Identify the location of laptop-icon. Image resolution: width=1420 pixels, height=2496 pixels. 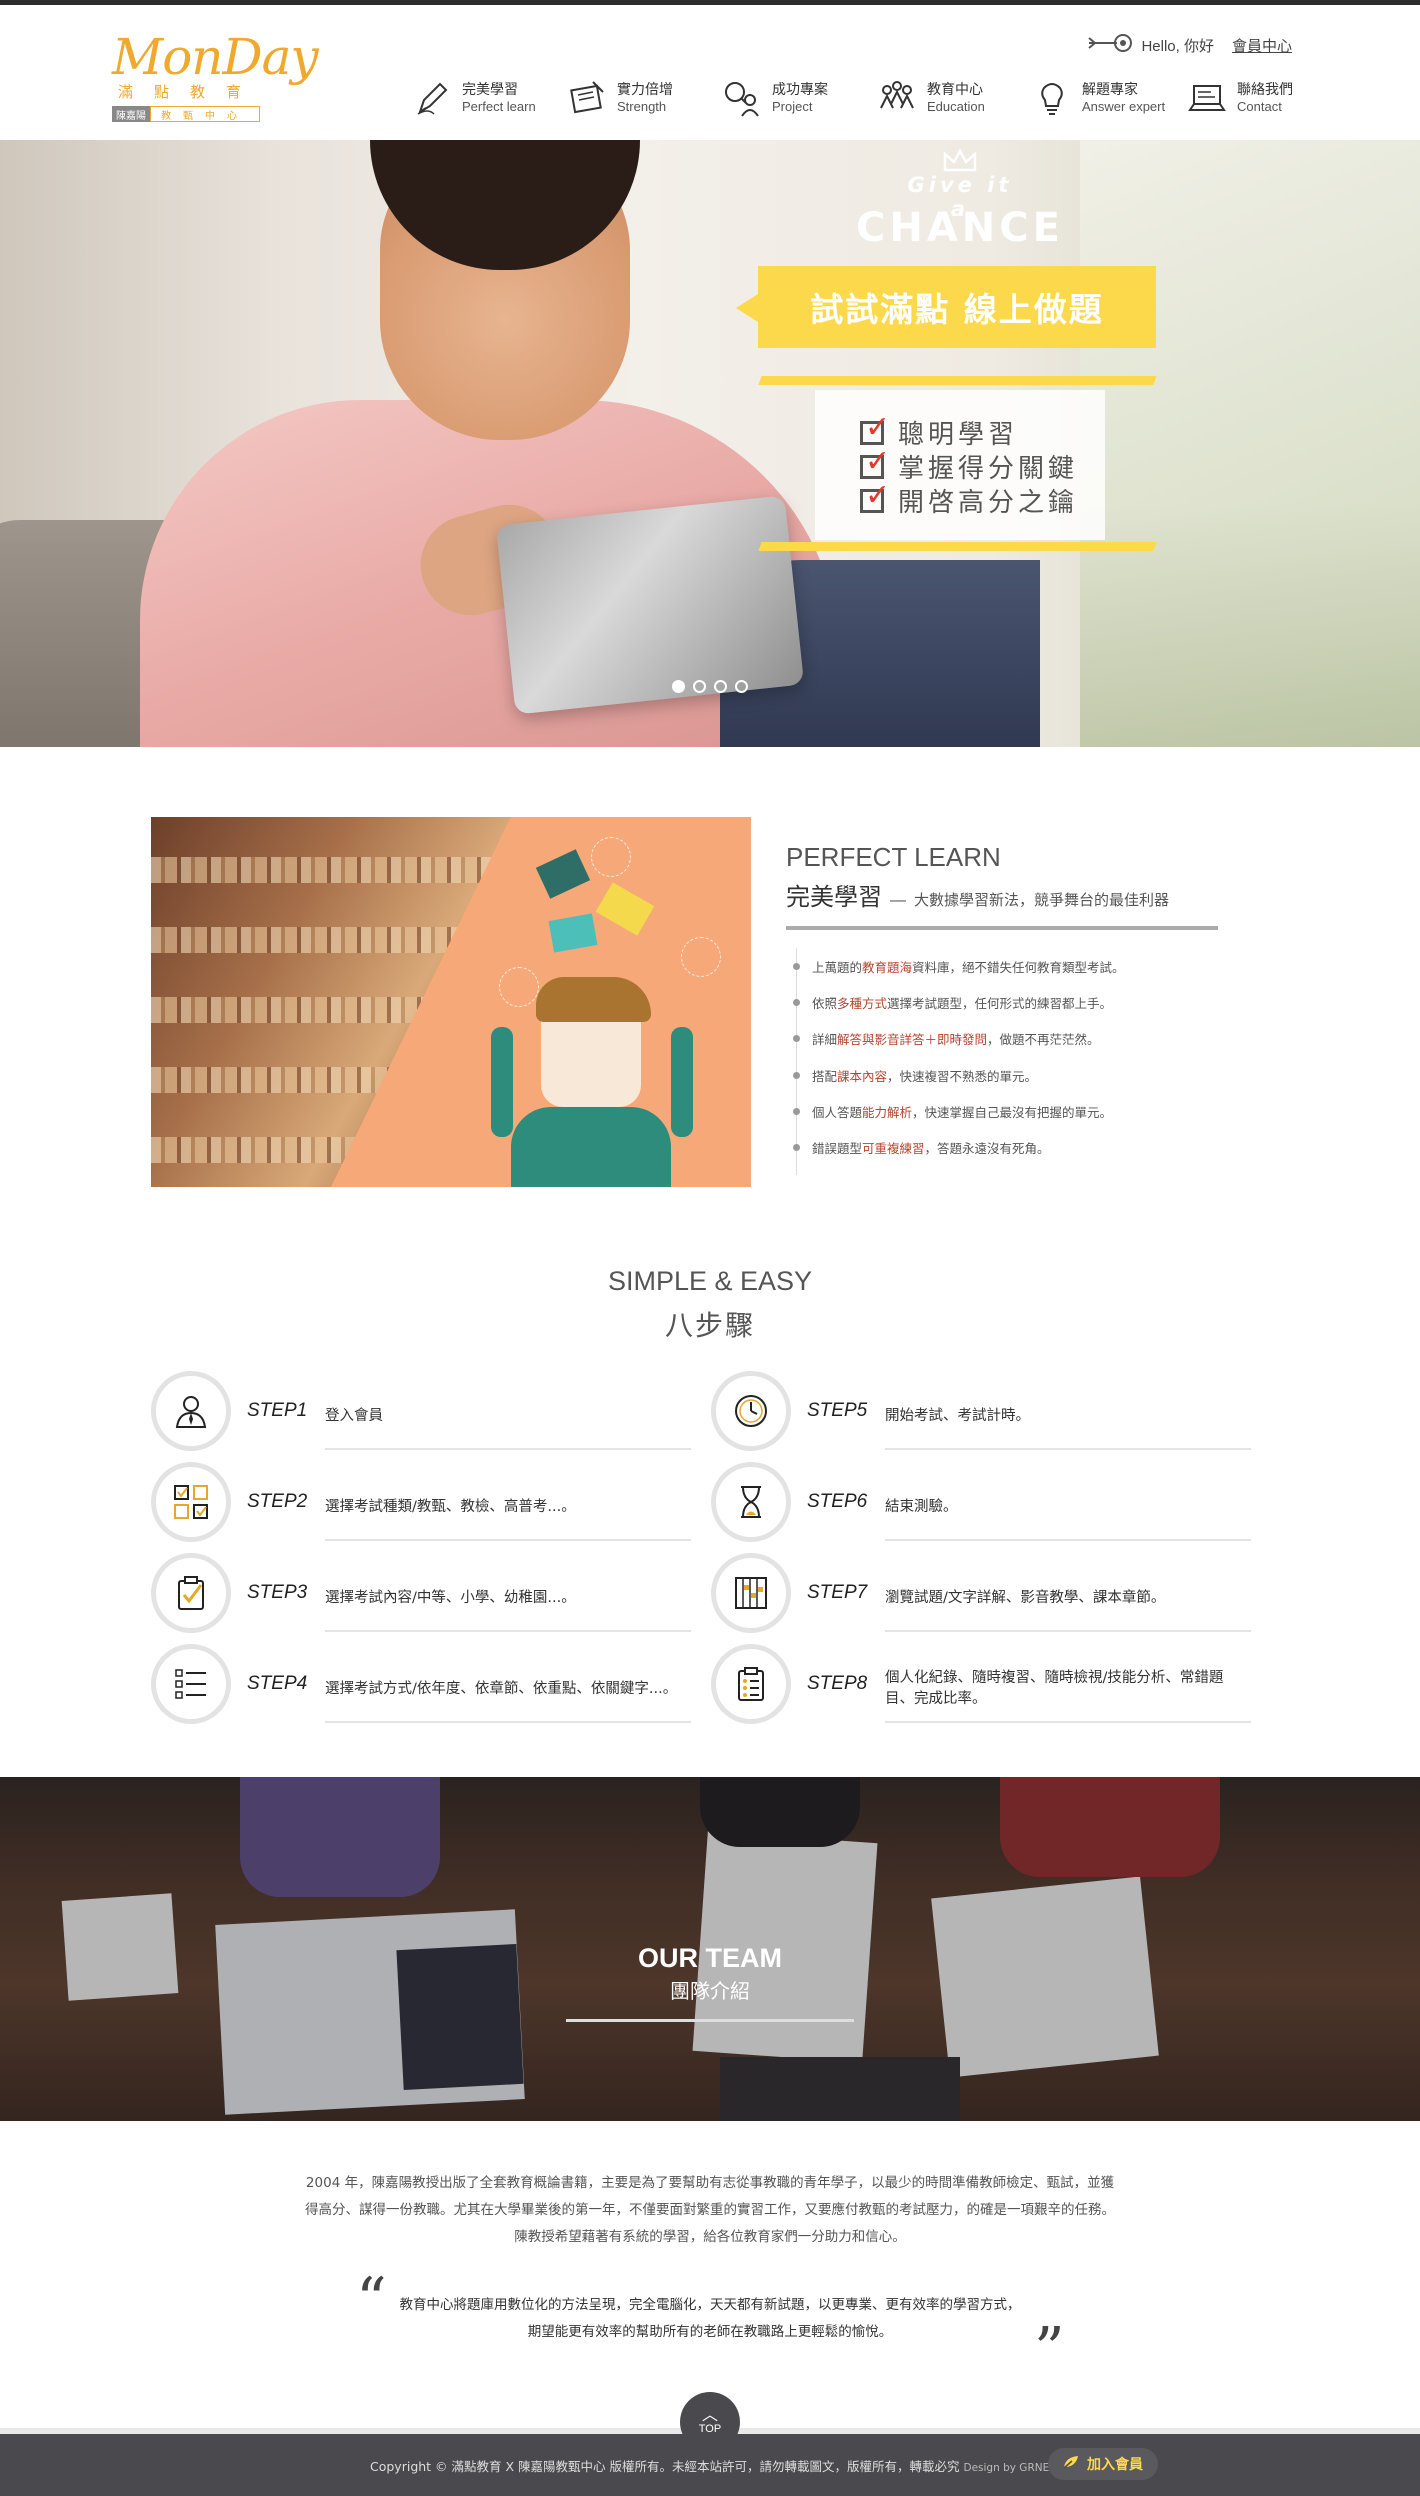
(1207, 98).